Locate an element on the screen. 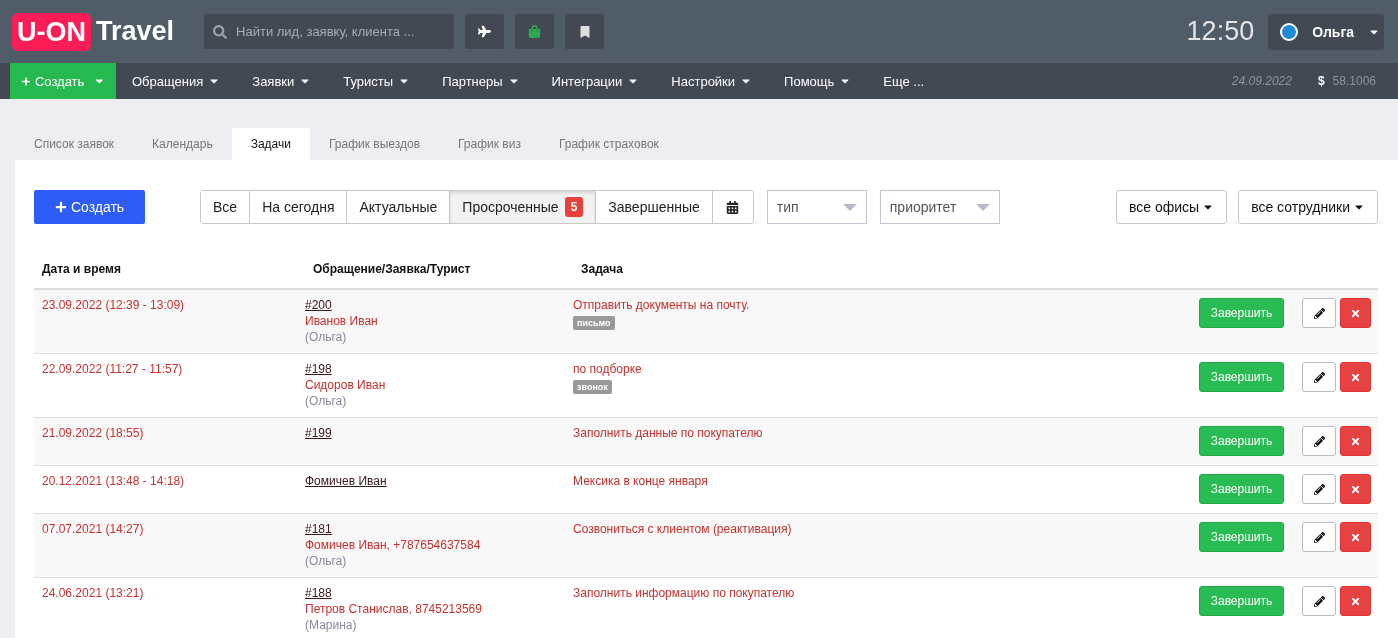 This screenshot has width=1398, height=638. date-cell-text: 23.09.2022 (12:39 - 13:09) is located at coordinates (114, 306).